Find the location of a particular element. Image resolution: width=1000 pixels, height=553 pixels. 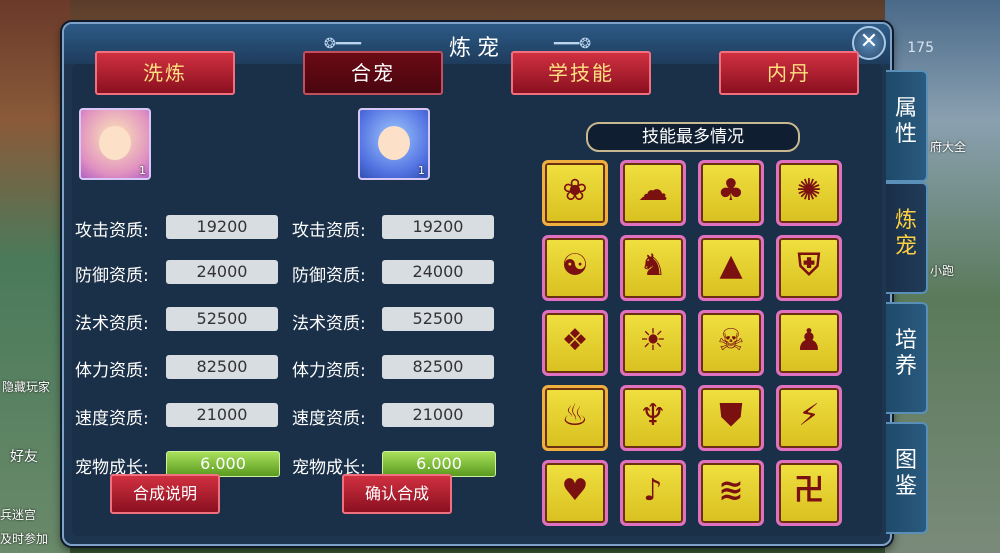

sun-glyph-icon: ☀ is located at coordinates (653, 340).